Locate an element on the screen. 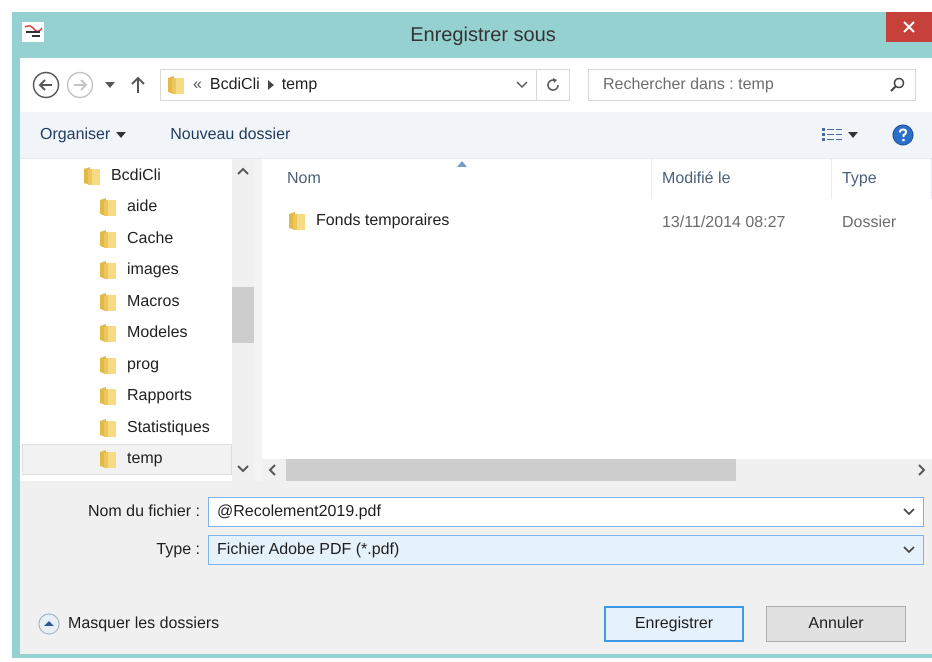 The image size is (932, 662). folder-tree-item: aide is located at coordinates (127, 207).